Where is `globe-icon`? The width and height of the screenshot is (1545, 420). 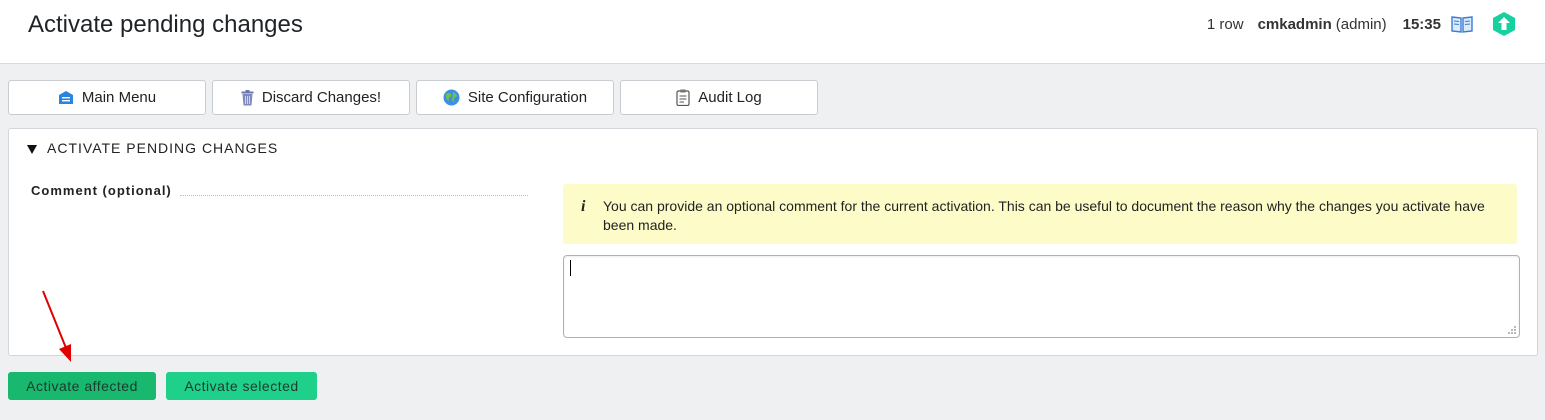
globe-icon is located at coordinates (451, 97).